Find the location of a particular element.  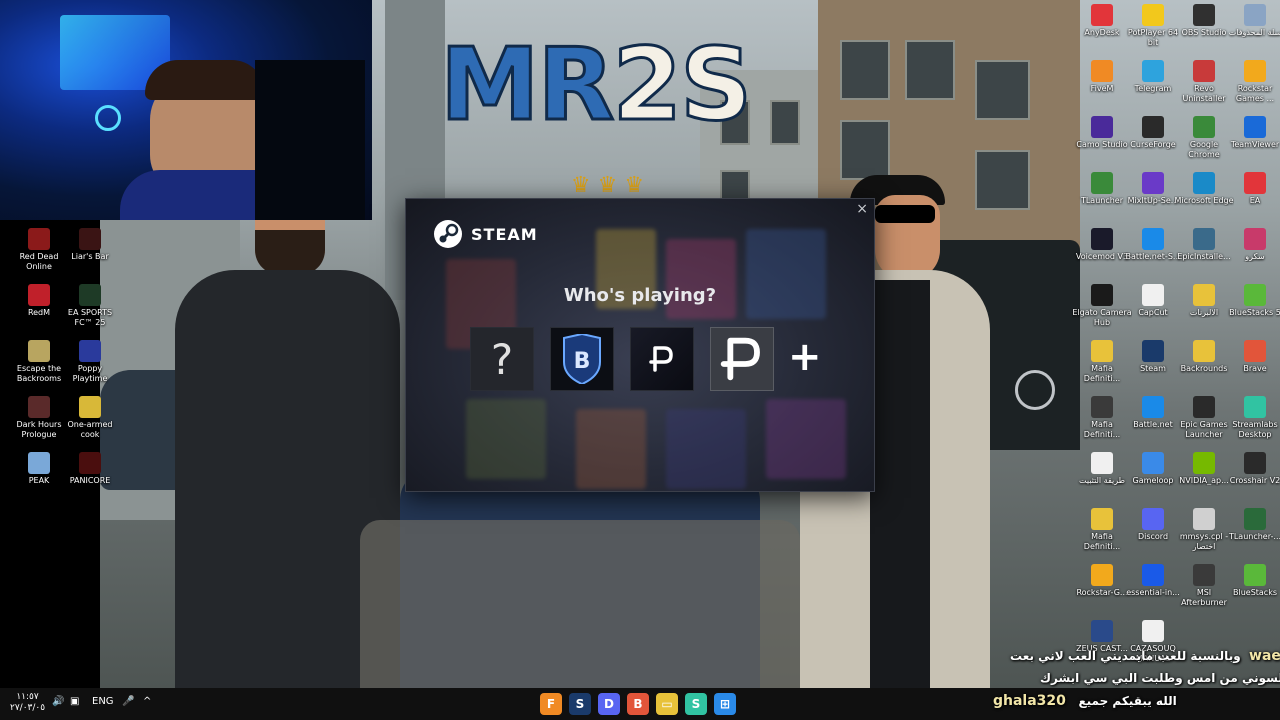

desktop-icon: Poppy Playtime is located at coordinates (90, 362).